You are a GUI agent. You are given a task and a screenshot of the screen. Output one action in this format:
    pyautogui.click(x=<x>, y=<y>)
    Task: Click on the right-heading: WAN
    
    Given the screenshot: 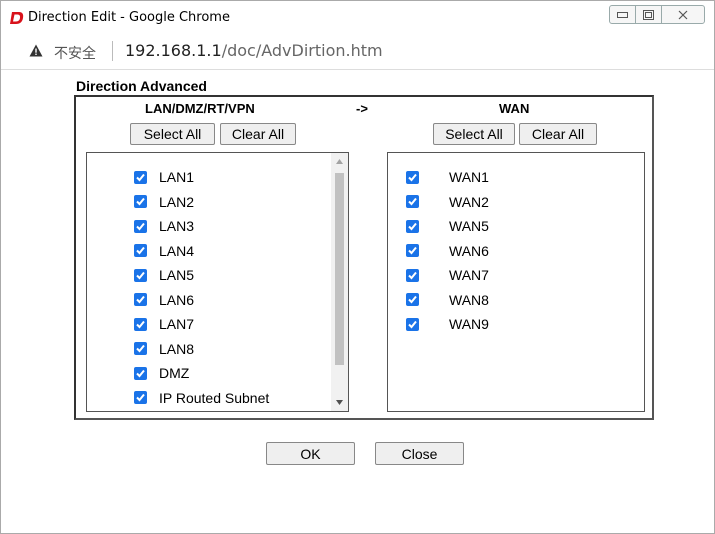 What is the action you would take?
    pyautogui.click(x=514, y=108)
    